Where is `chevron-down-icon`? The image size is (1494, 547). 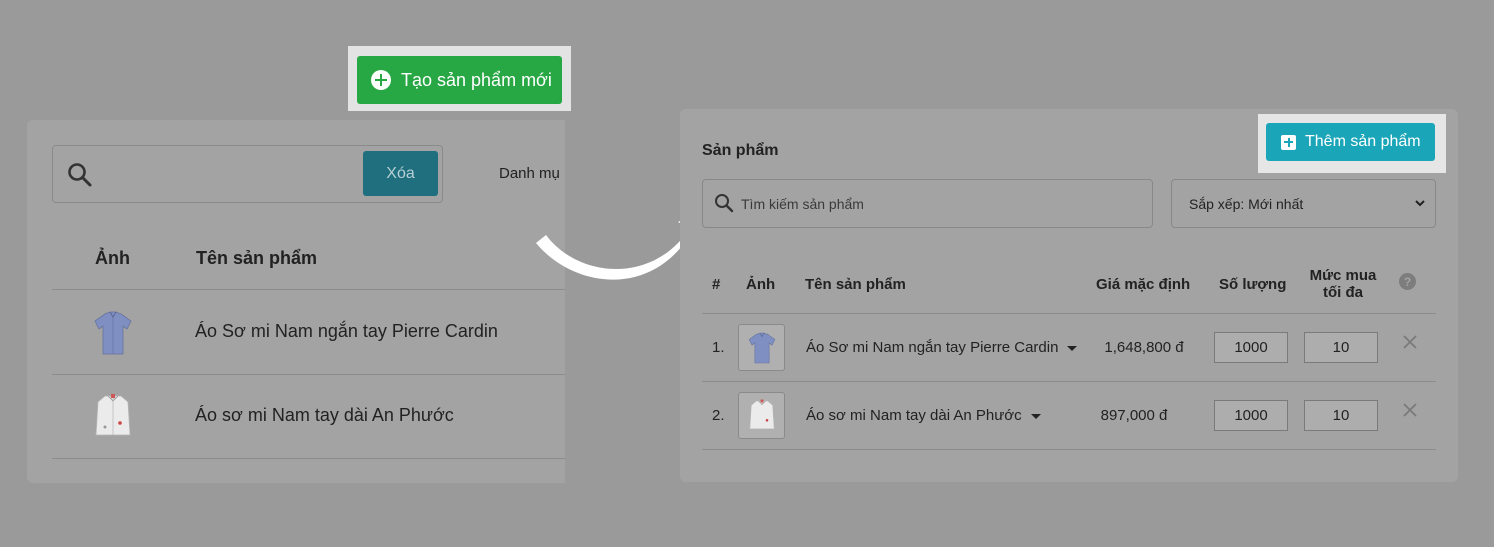 chevron-down-icon is located at coordinates (1420, 203).